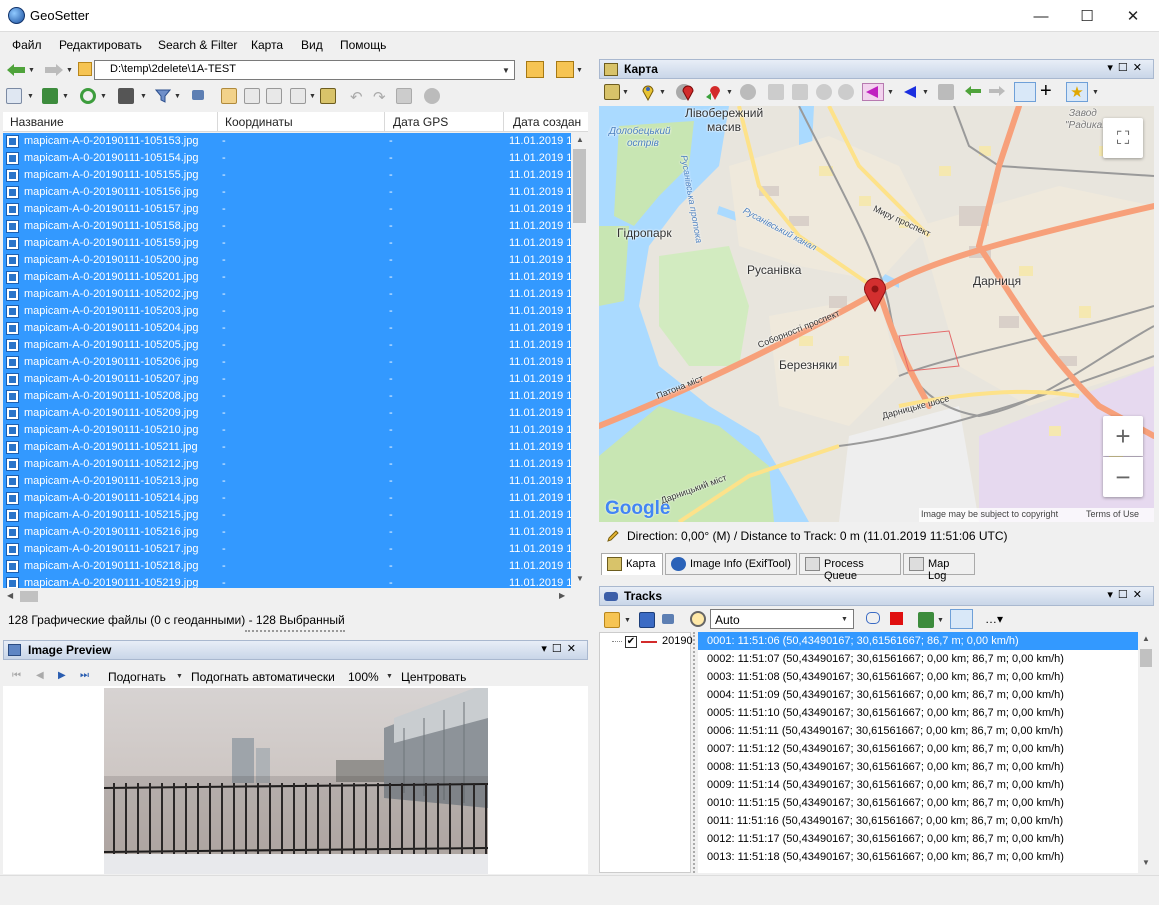 Image resolution: width=1159 pixels, height=905 pixels. What do you see at coordinates (846, 92) in the screenshot?
I see `zoom-selection-icon` at bounding box center [846, 92].